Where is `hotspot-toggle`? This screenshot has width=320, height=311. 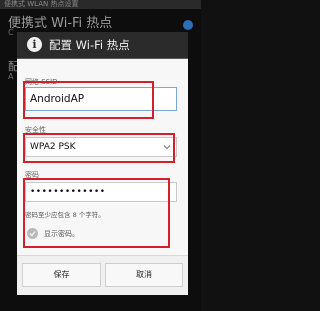 hotspot-toggle is located at coordinates (188, 25).